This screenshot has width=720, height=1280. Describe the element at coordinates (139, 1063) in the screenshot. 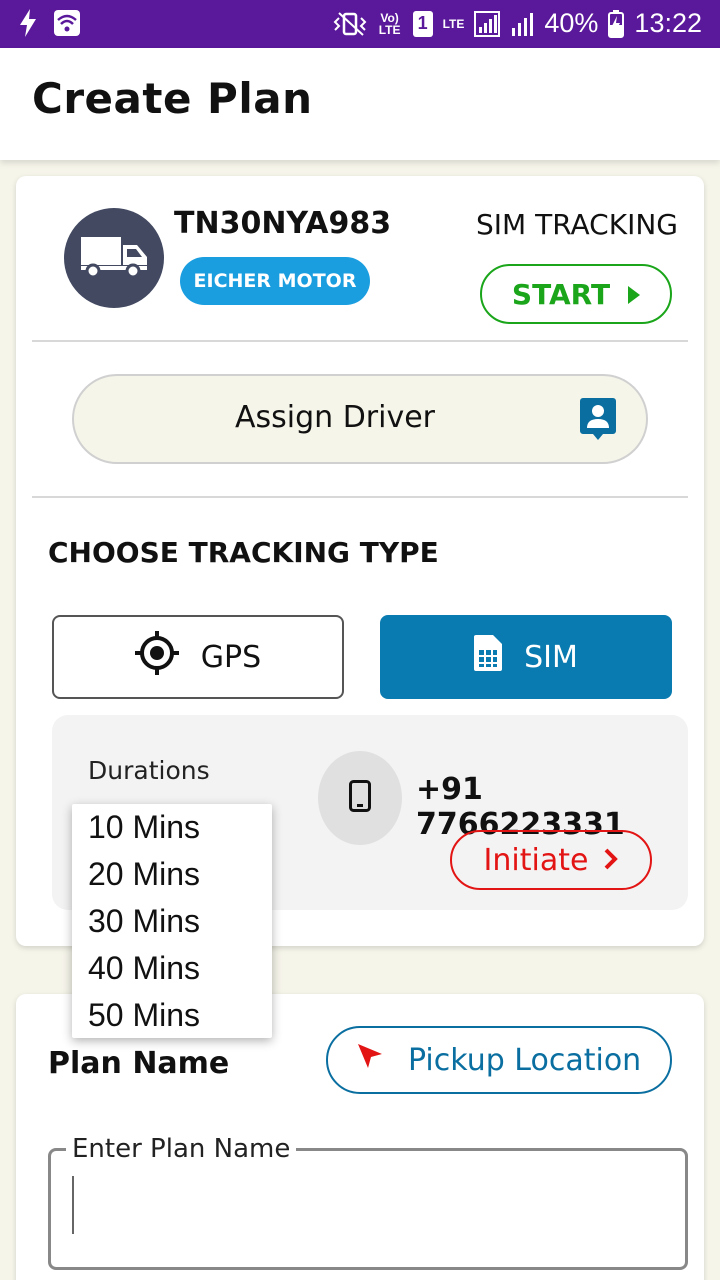

I see `plan-name-label: Plan Name` at that location.